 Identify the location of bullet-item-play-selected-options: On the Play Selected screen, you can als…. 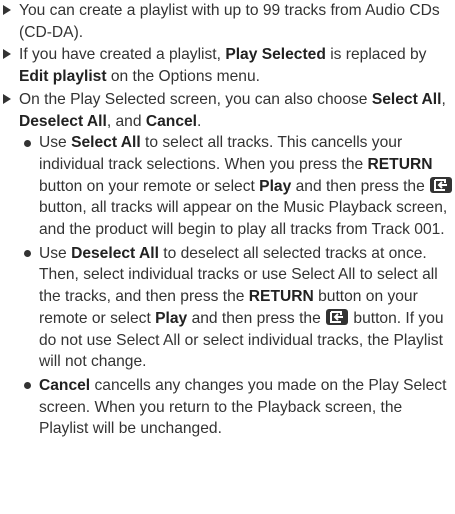
(227, 110).